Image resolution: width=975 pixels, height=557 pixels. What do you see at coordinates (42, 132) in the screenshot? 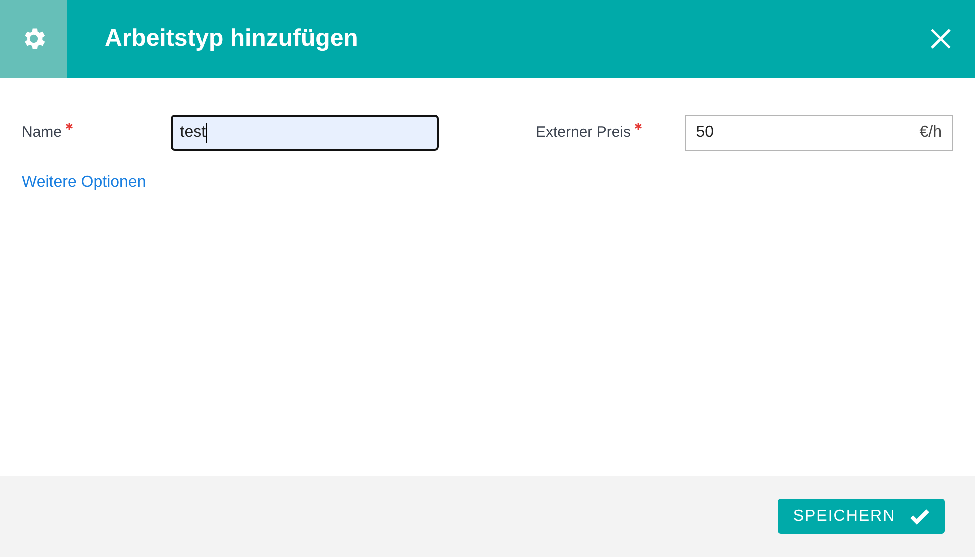
I see `field-label: Name` at bounding box center [42, 132].